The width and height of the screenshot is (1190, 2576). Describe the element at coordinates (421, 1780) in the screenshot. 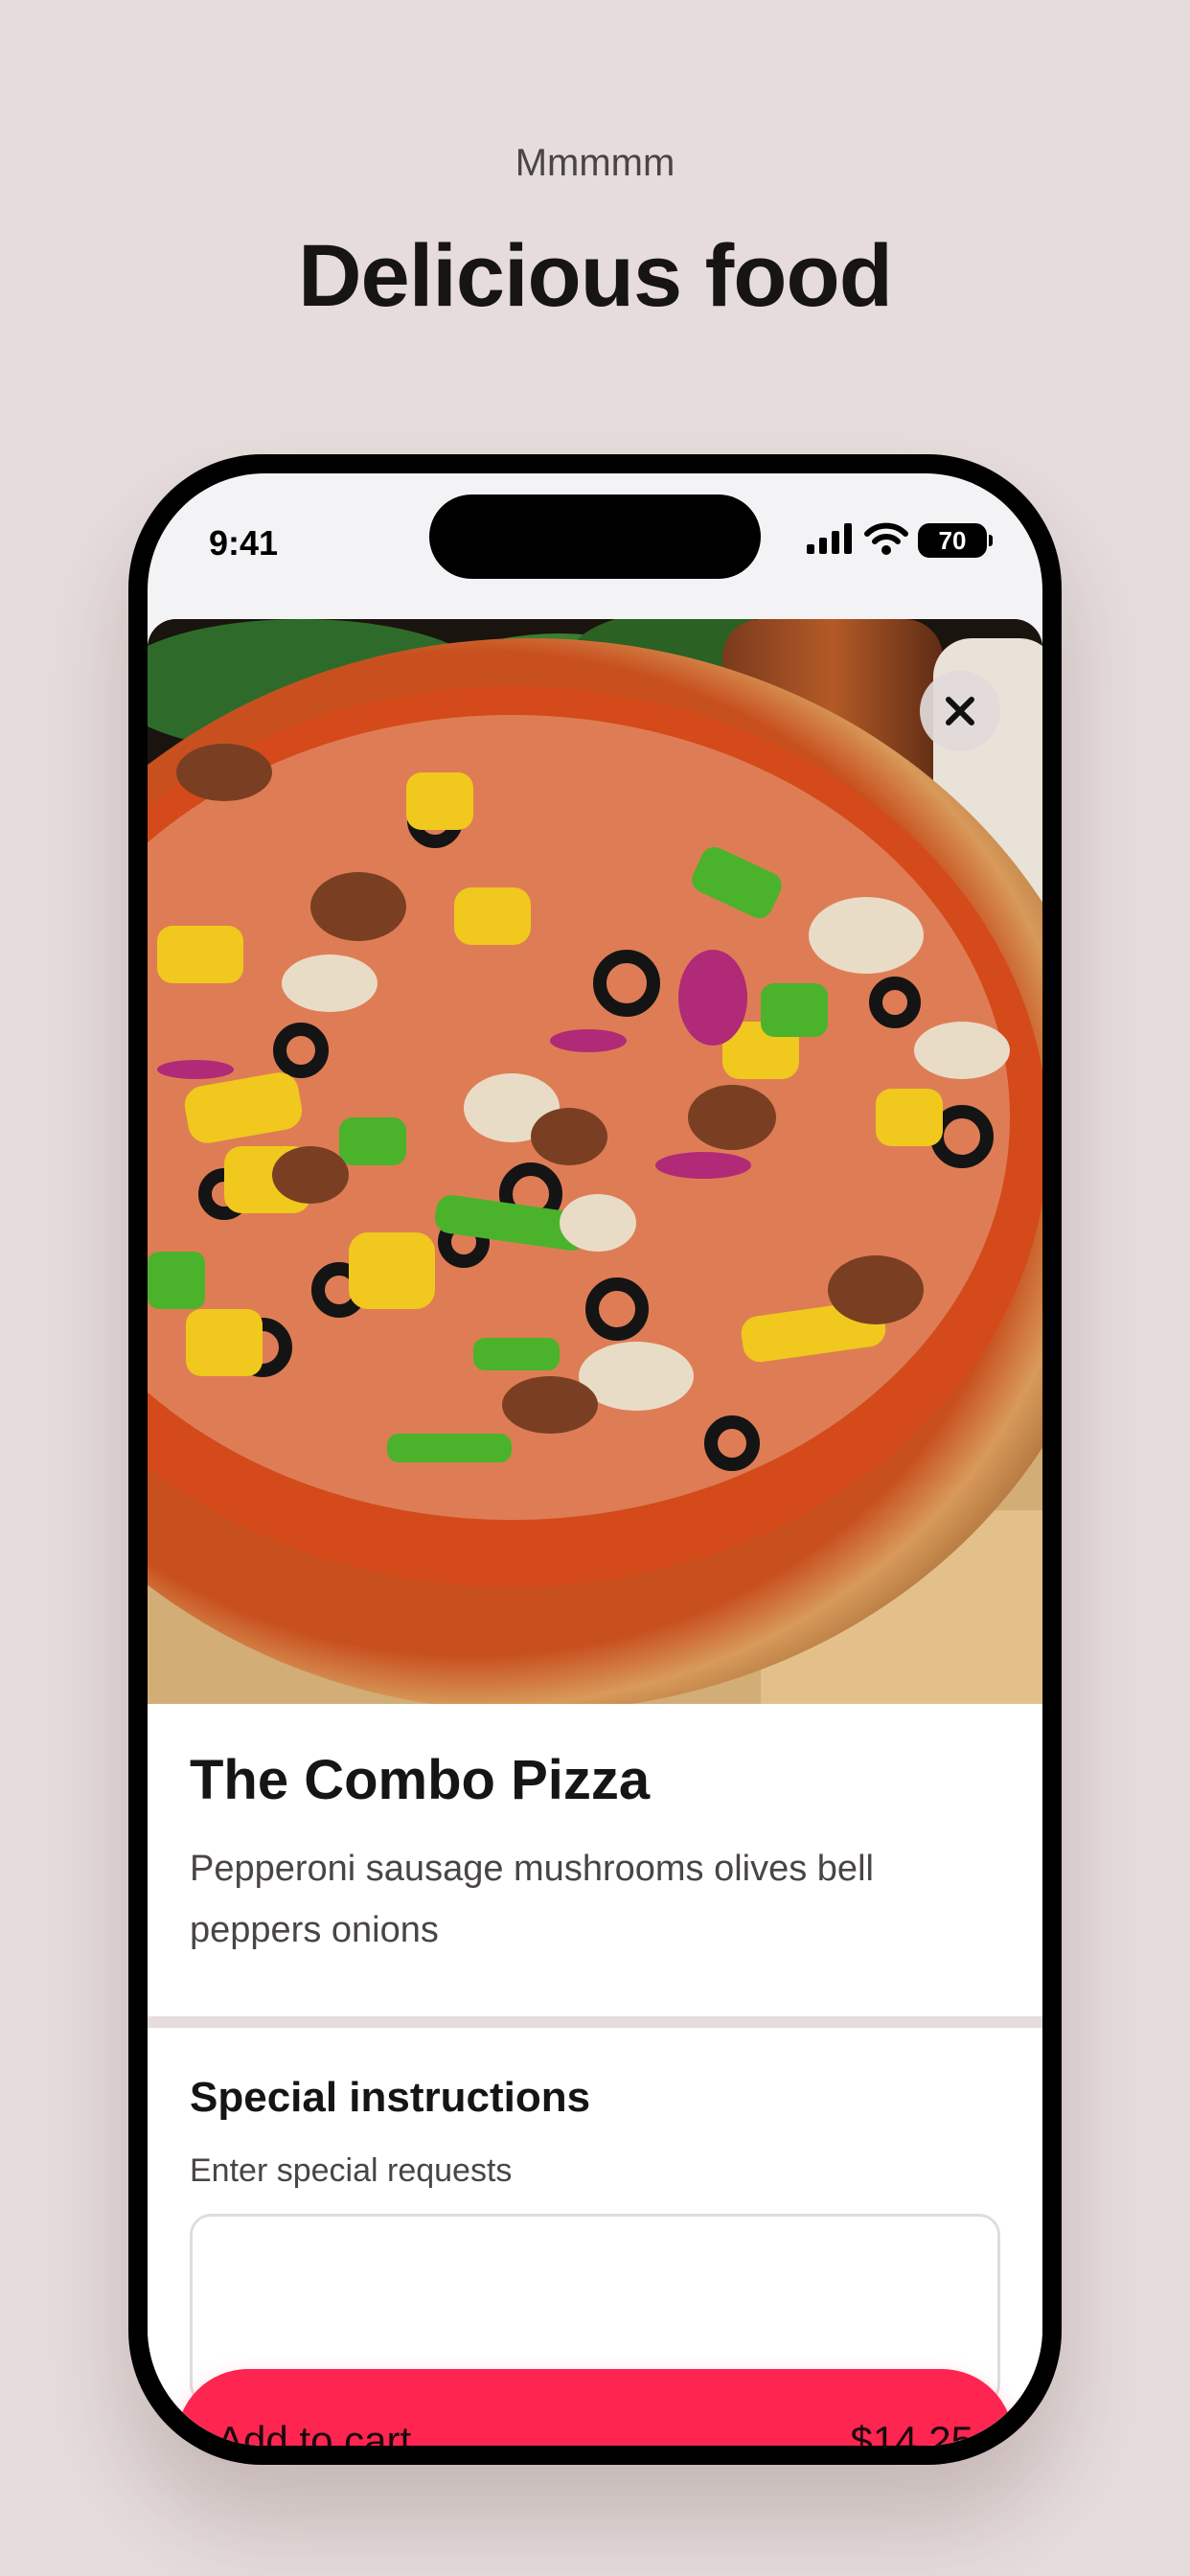

I see `item-title: The Combo Pizza` at that location.